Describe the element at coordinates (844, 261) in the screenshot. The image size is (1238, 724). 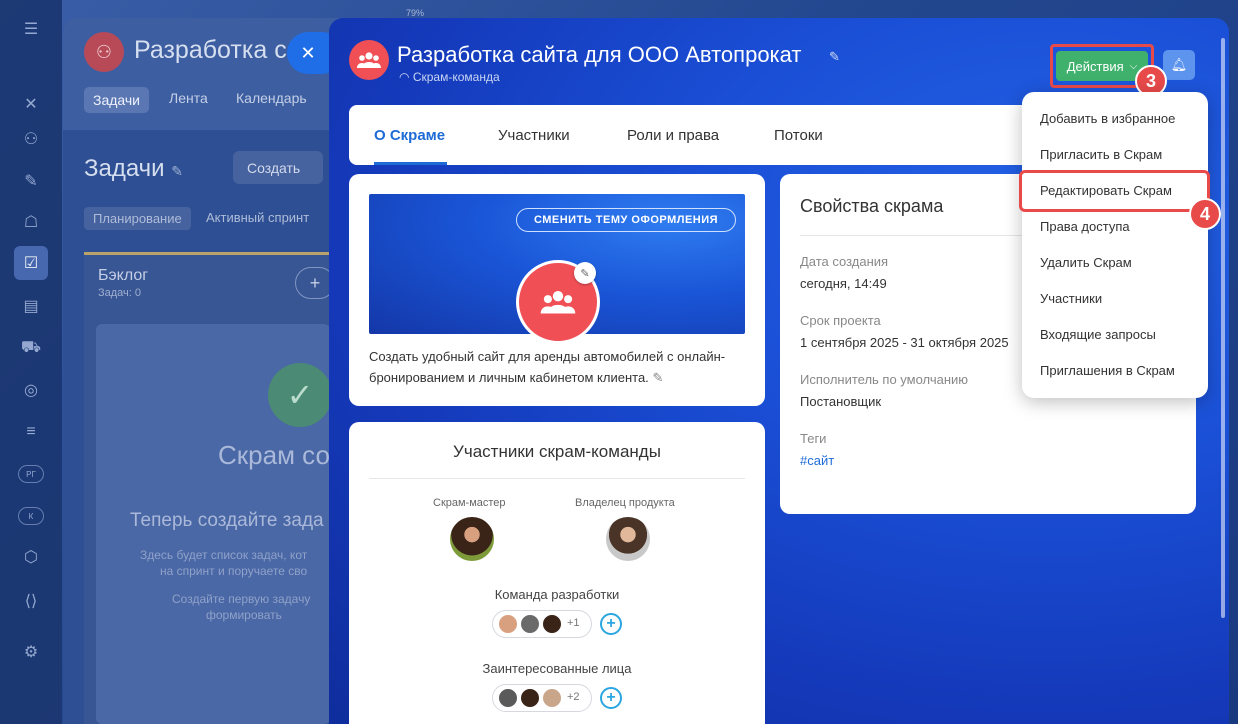
I see `created-label: Дата создания` at that location.